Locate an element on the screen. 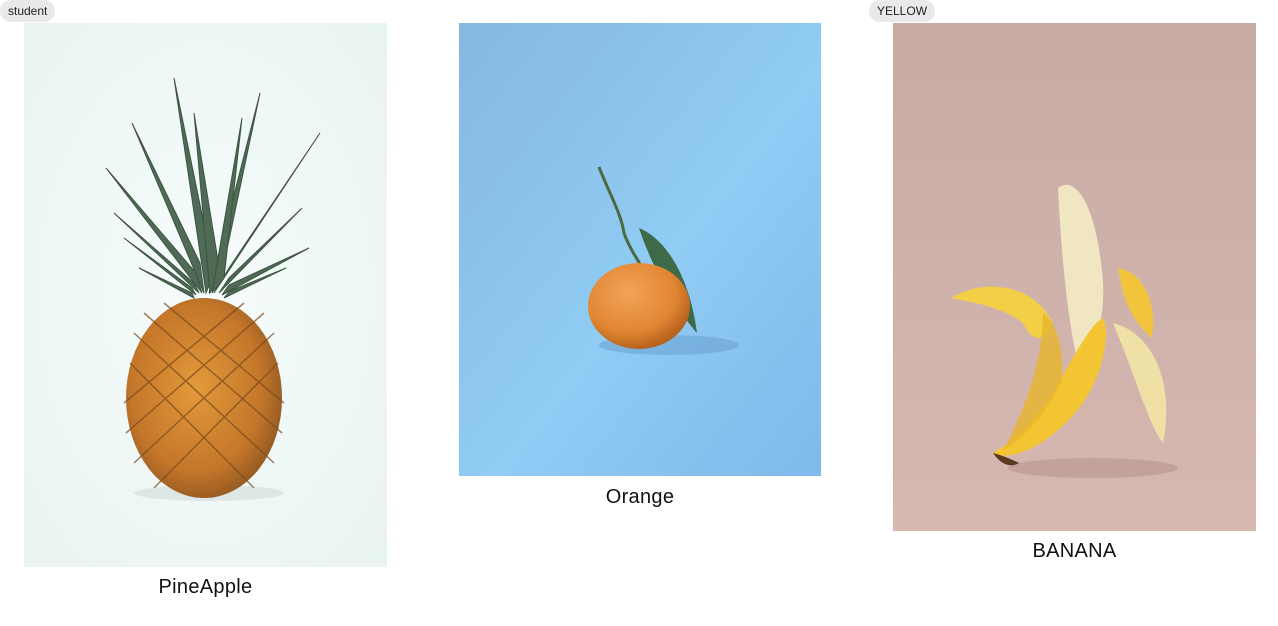 This screenshot has height=626, width=1278. card-caption-pineapple: PineApple is located at coordinates (205, 587).